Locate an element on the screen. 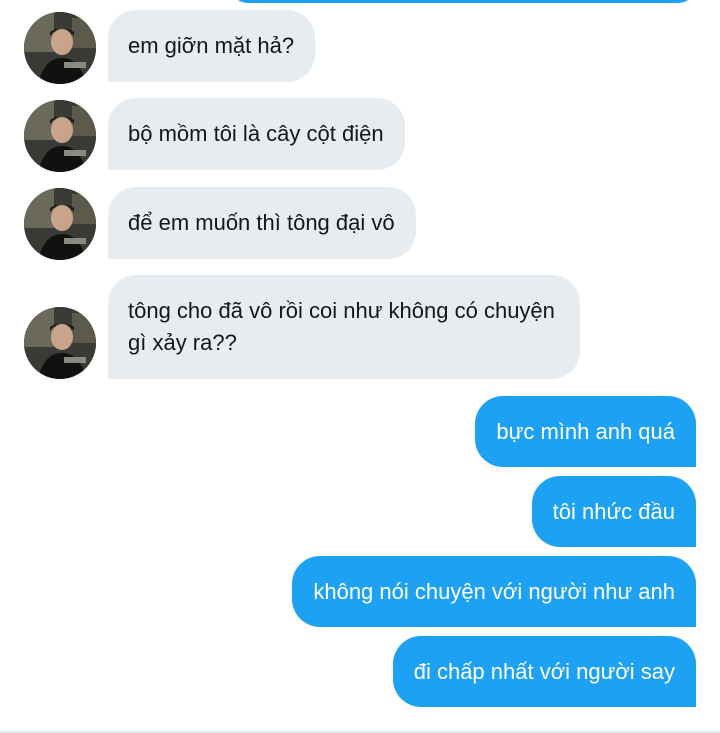 The image size is (720, 733). message-text: bộ mồm tôi là cây cột điện is located at coordinates (256, 133).